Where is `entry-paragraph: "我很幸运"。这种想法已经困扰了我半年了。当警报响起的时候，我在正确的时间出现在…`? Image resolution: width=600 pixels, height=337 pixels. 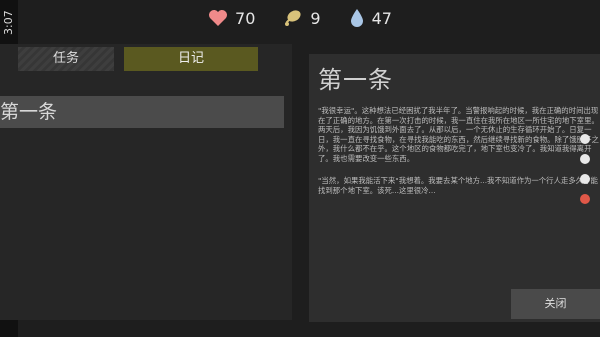
entry-paragraph: "我很幸运"。这种想法已经困扰了我半年了。当警报响起的时候，我在正确的时间出现在… is located at coordinates (458, 134).